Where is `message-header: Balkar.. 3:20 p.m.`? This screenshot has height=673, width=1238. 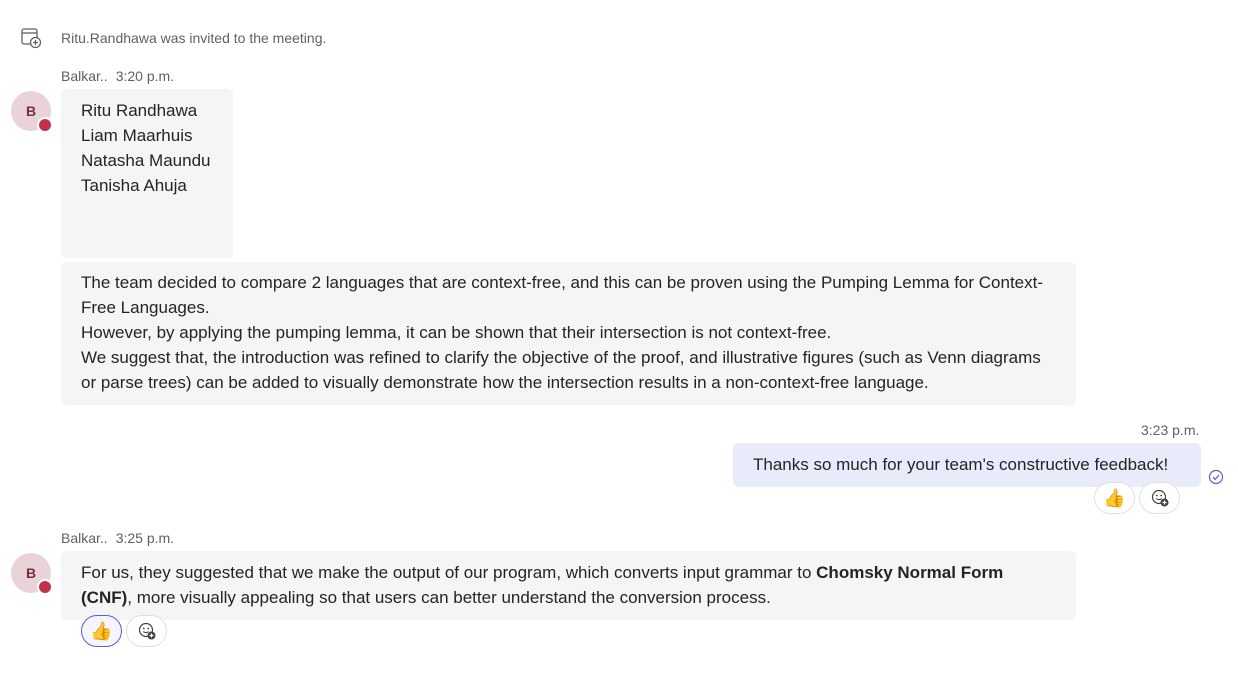
message-header: Balkar.. 3:20 p.m. is located at coordinates (117, 76).